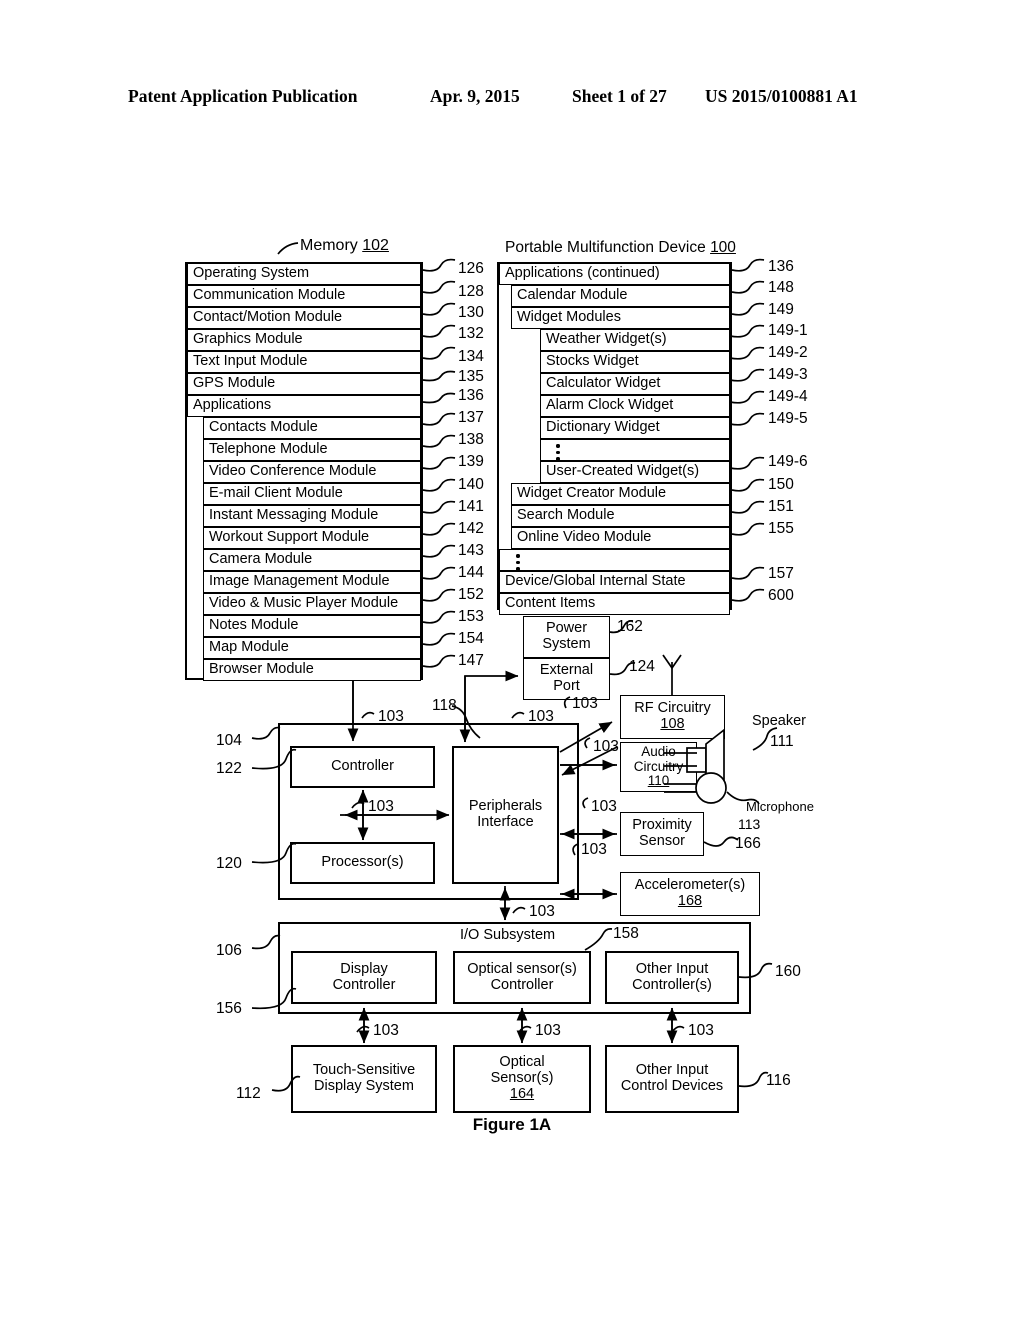  Describe the element at coordinates (672, 977) in the screenshot. I see `other-input-controller-block: Other Input Controller(s)` at that location.